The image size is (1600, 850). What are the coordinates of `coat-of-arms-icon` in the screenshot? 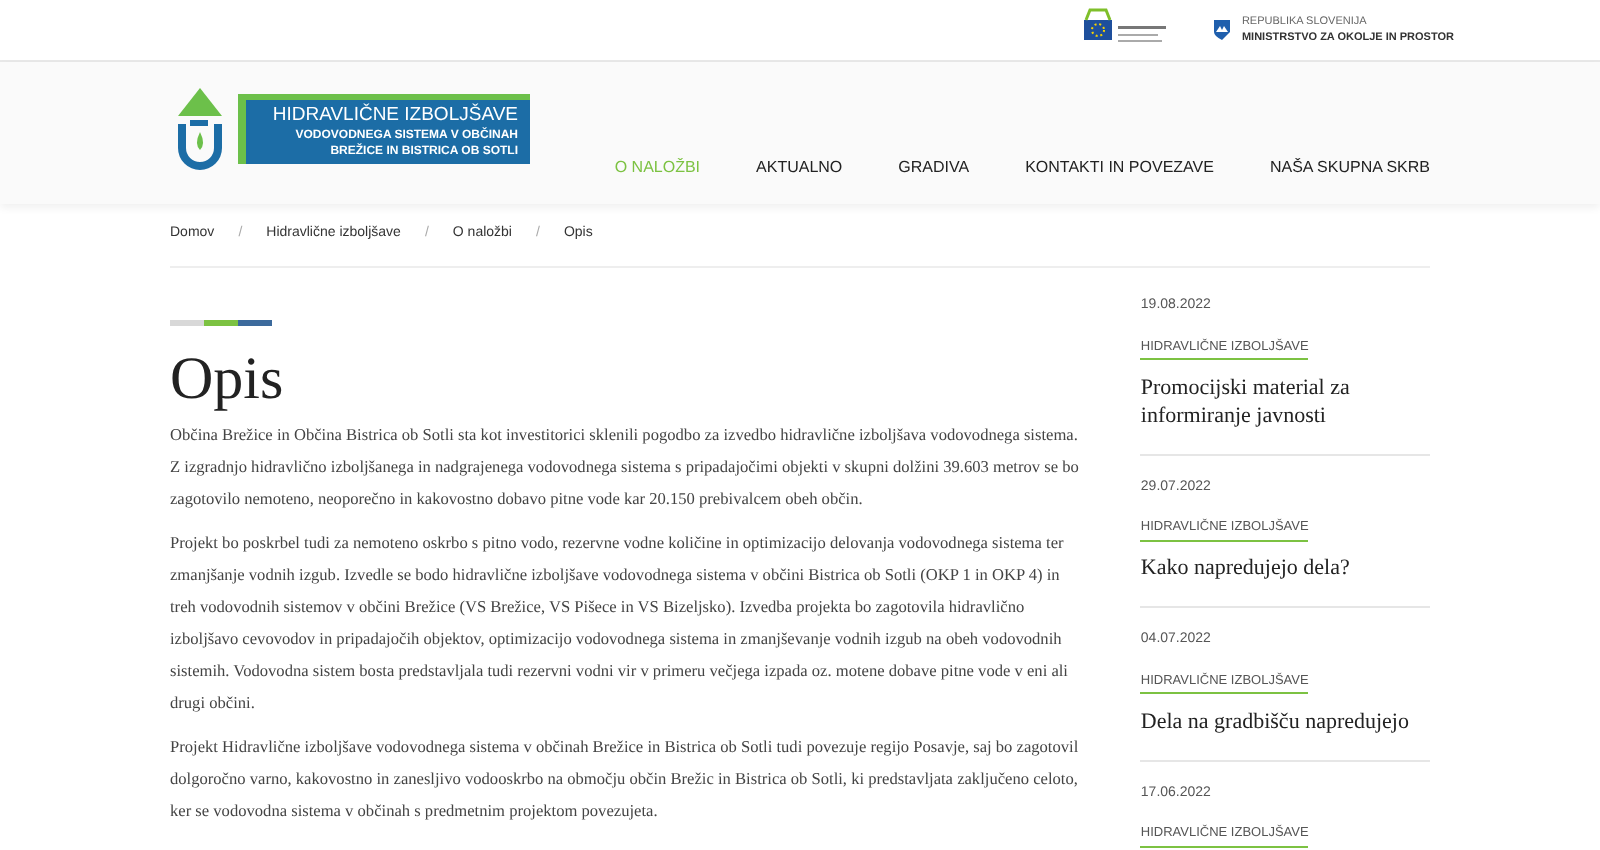 It's located at (1221, 30).